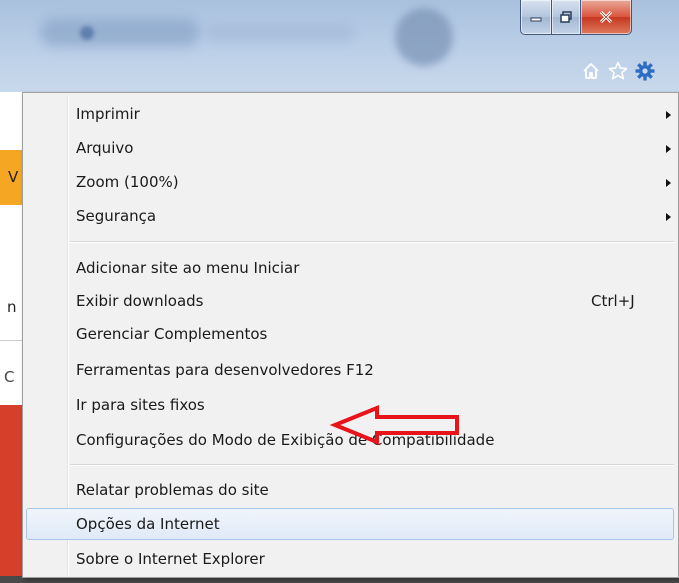 This screenshot has height=583, width=679. I want to click on window-controls, so click(576, 20).